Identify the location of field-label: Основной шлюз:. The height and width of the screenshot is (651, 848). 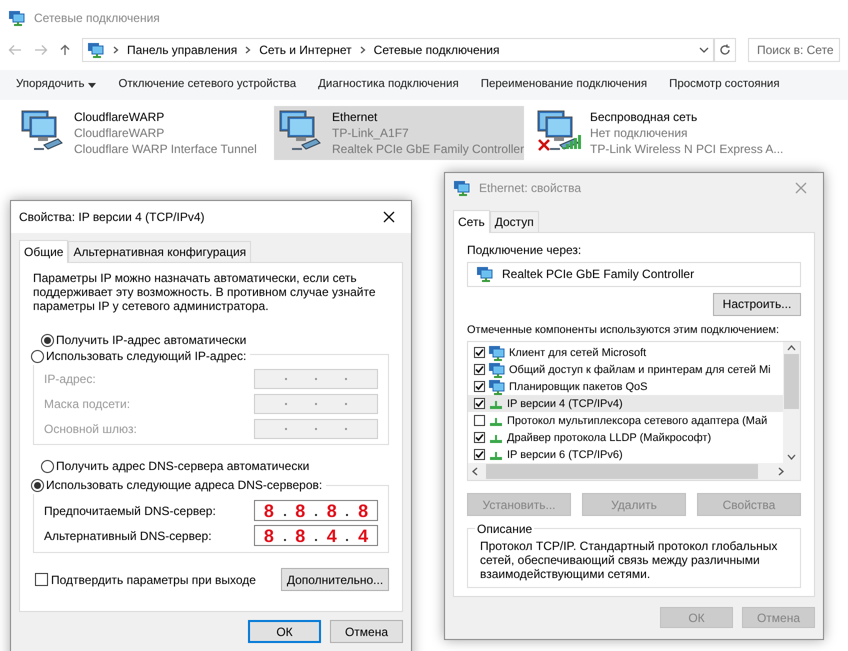
(90, 429).